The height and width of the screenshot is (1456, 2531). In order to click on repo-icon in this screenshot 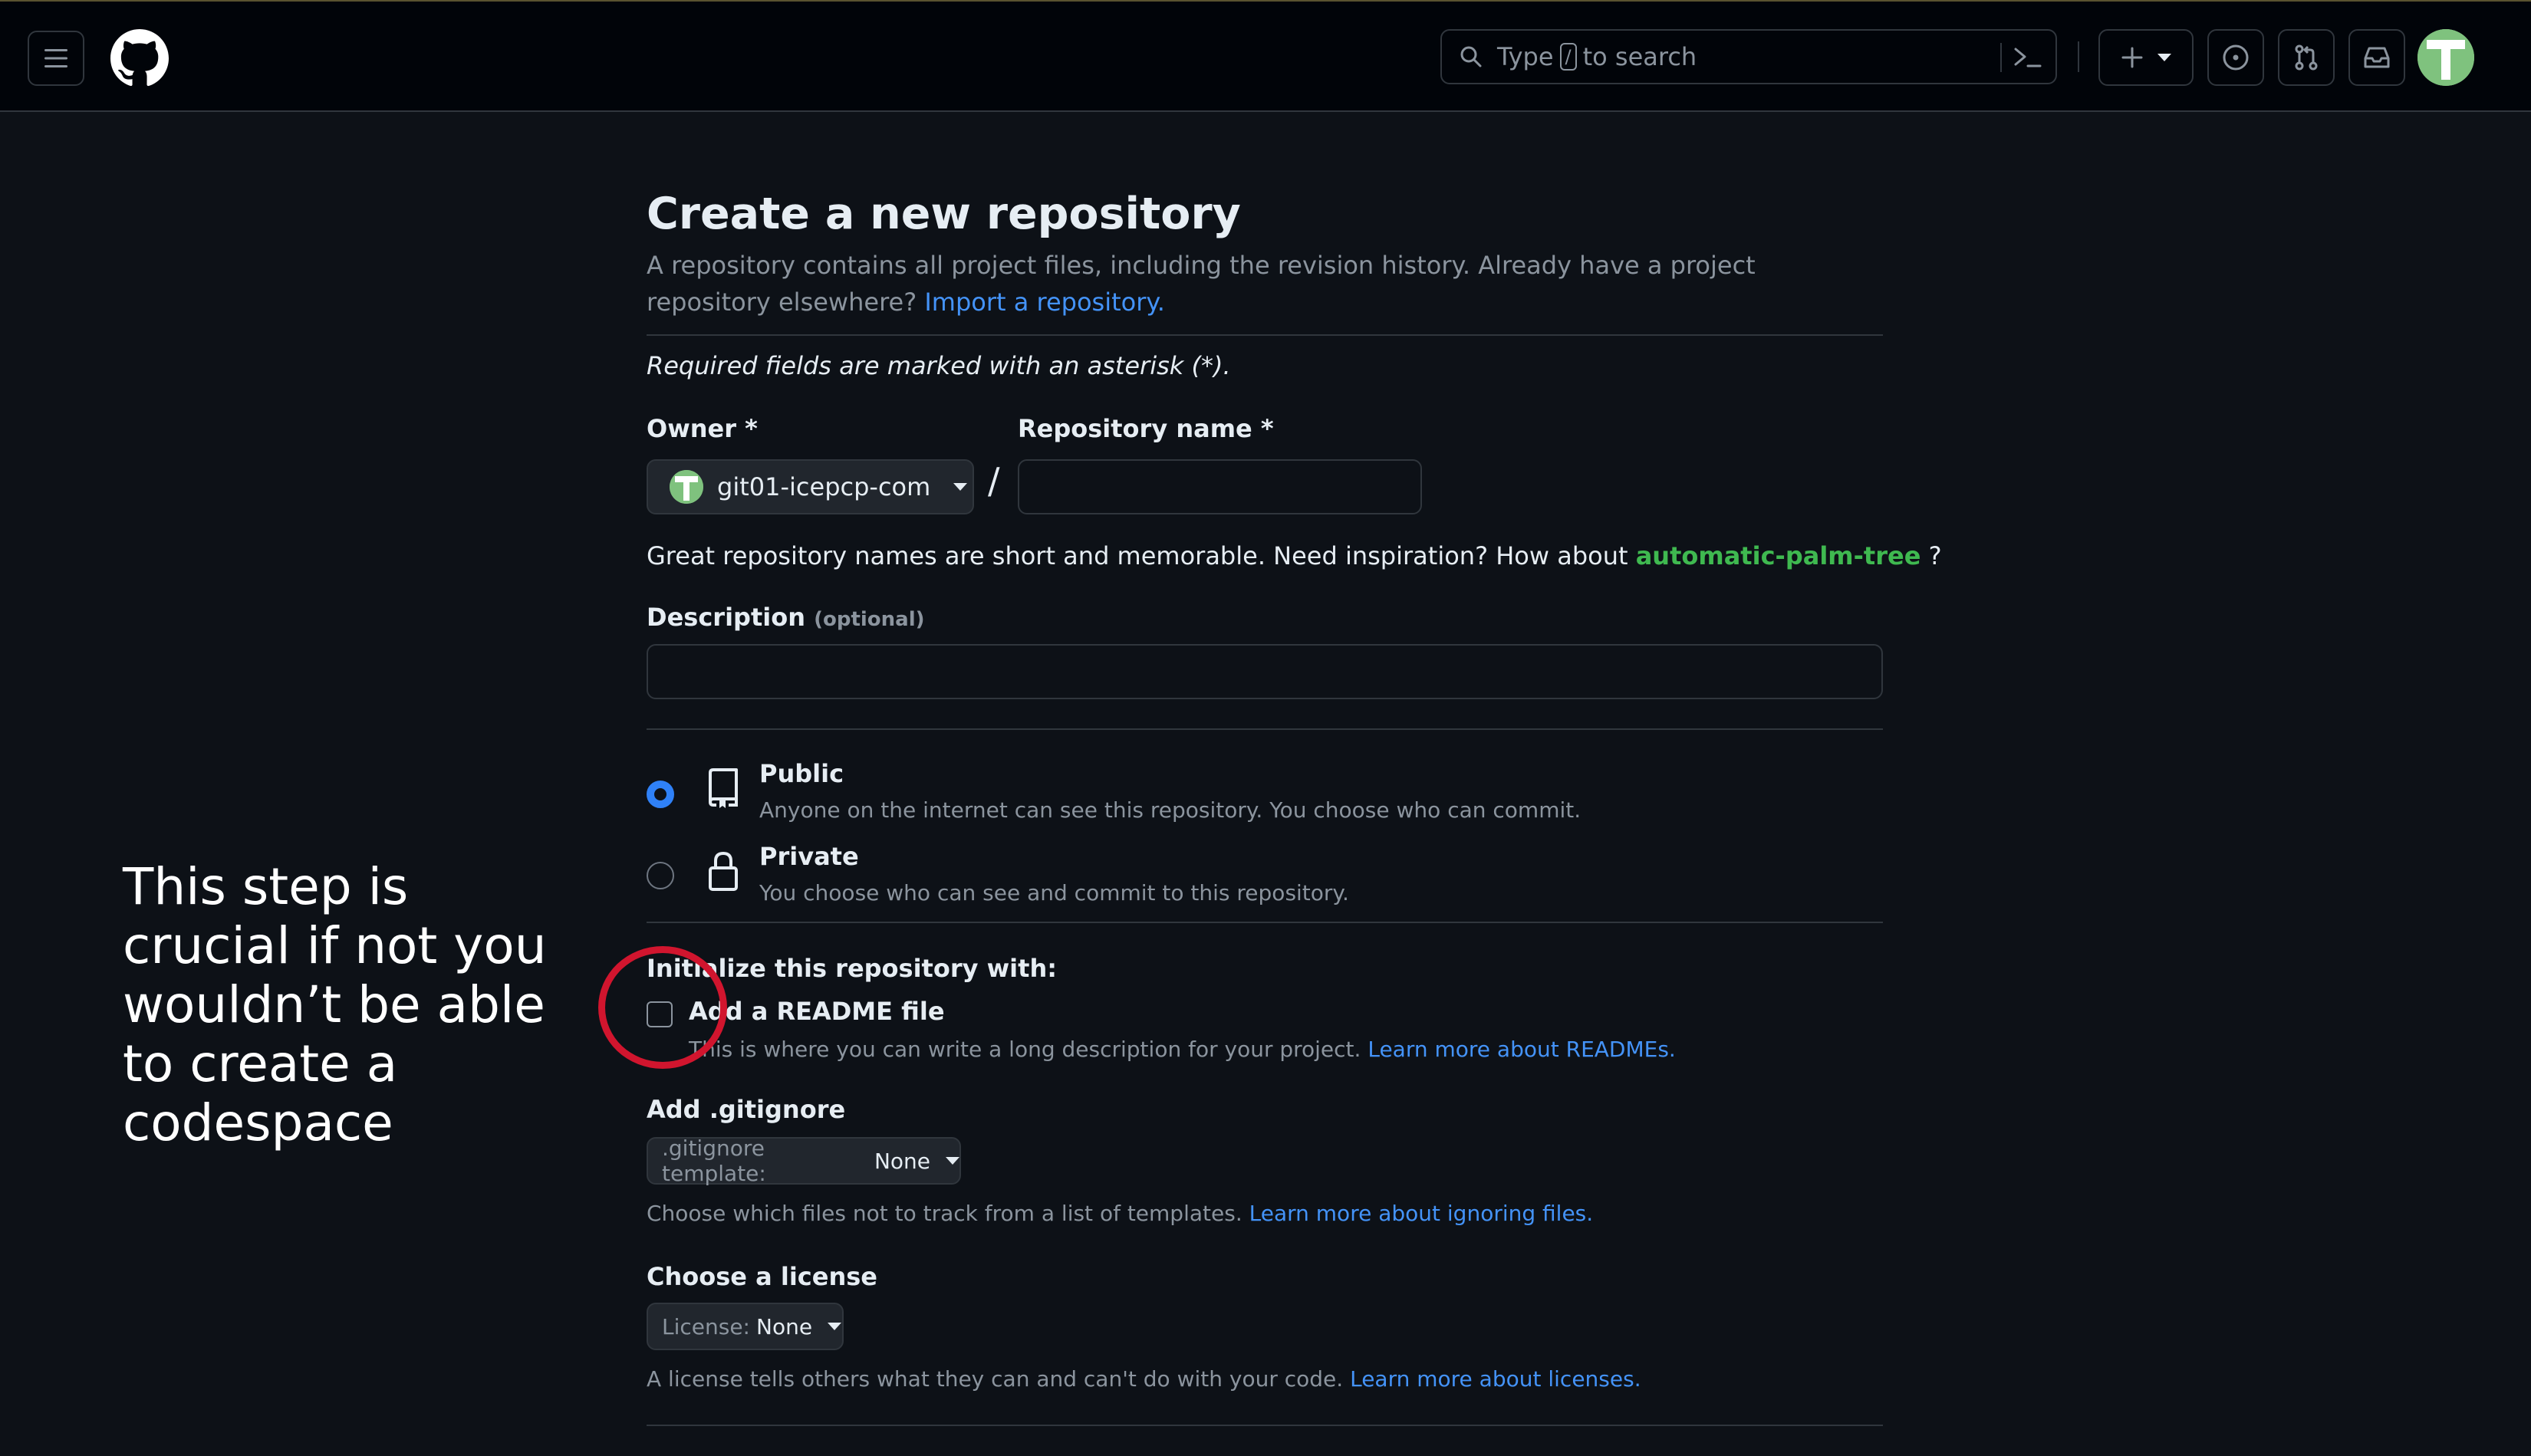, I will do `click(723, 788)`.